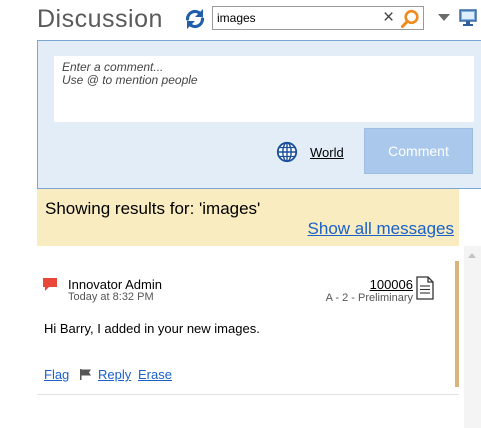  What do you see at coordinates (86, 374) in the screenshot?
I see `flag-icon` at bounding box center [86, 374].